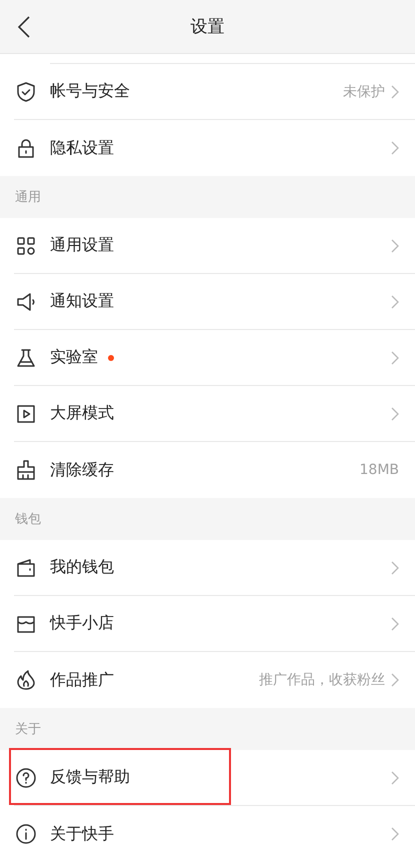  Describe the element at coordinates (28, 729) in the screenshot. I see `section-title: 关于` at that location.